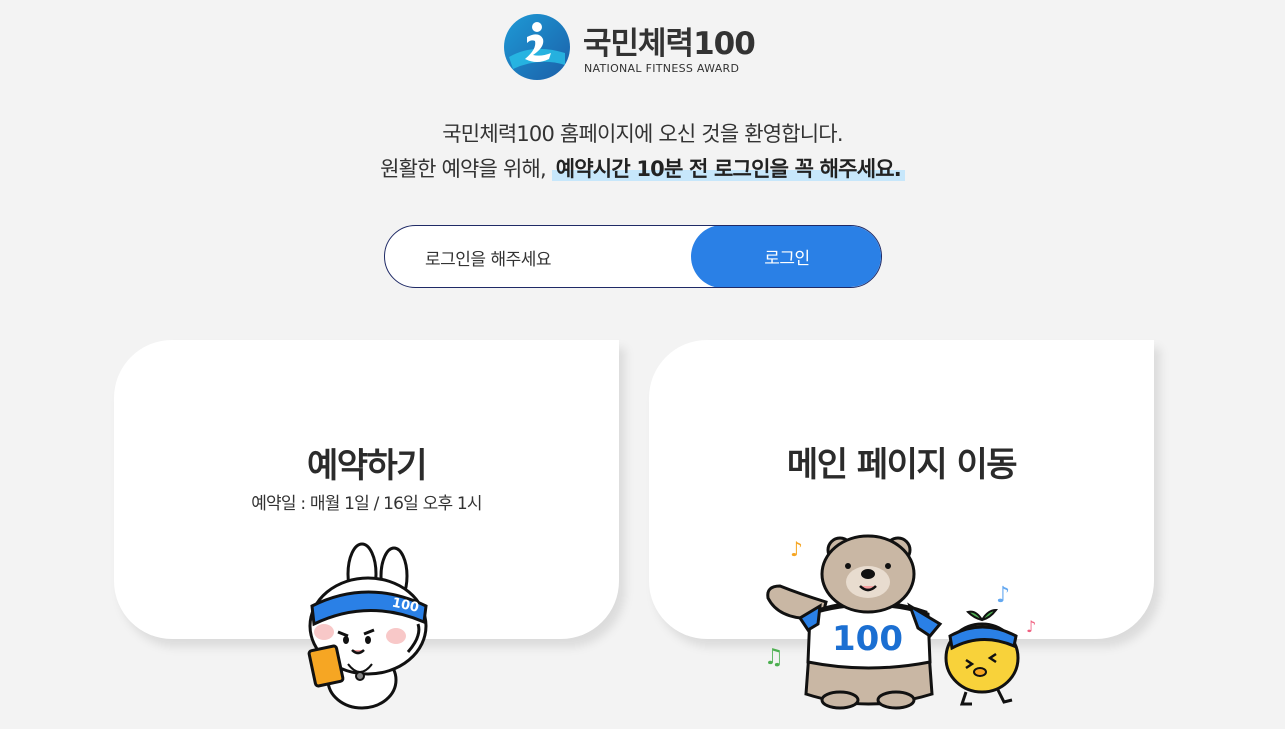 The image size is (1285, 729). What do you see at coordinates (669, 44) in the screenshot?
I see `logo-title: 국민체력100` at bounding box center [669, 44].